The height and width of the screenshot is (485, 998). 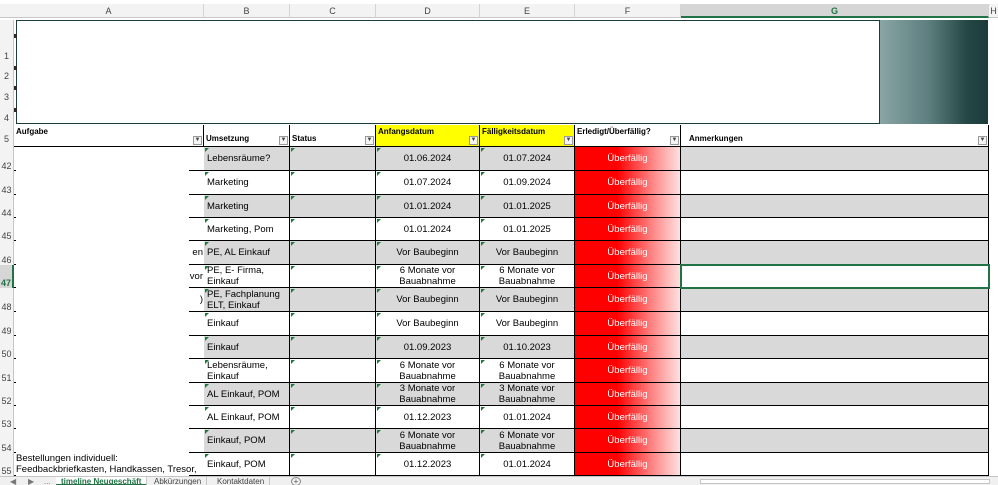 I want to click on tab-timeline-neugeschaeft: timeline Neugeschäft, so click(x=102, y=481).